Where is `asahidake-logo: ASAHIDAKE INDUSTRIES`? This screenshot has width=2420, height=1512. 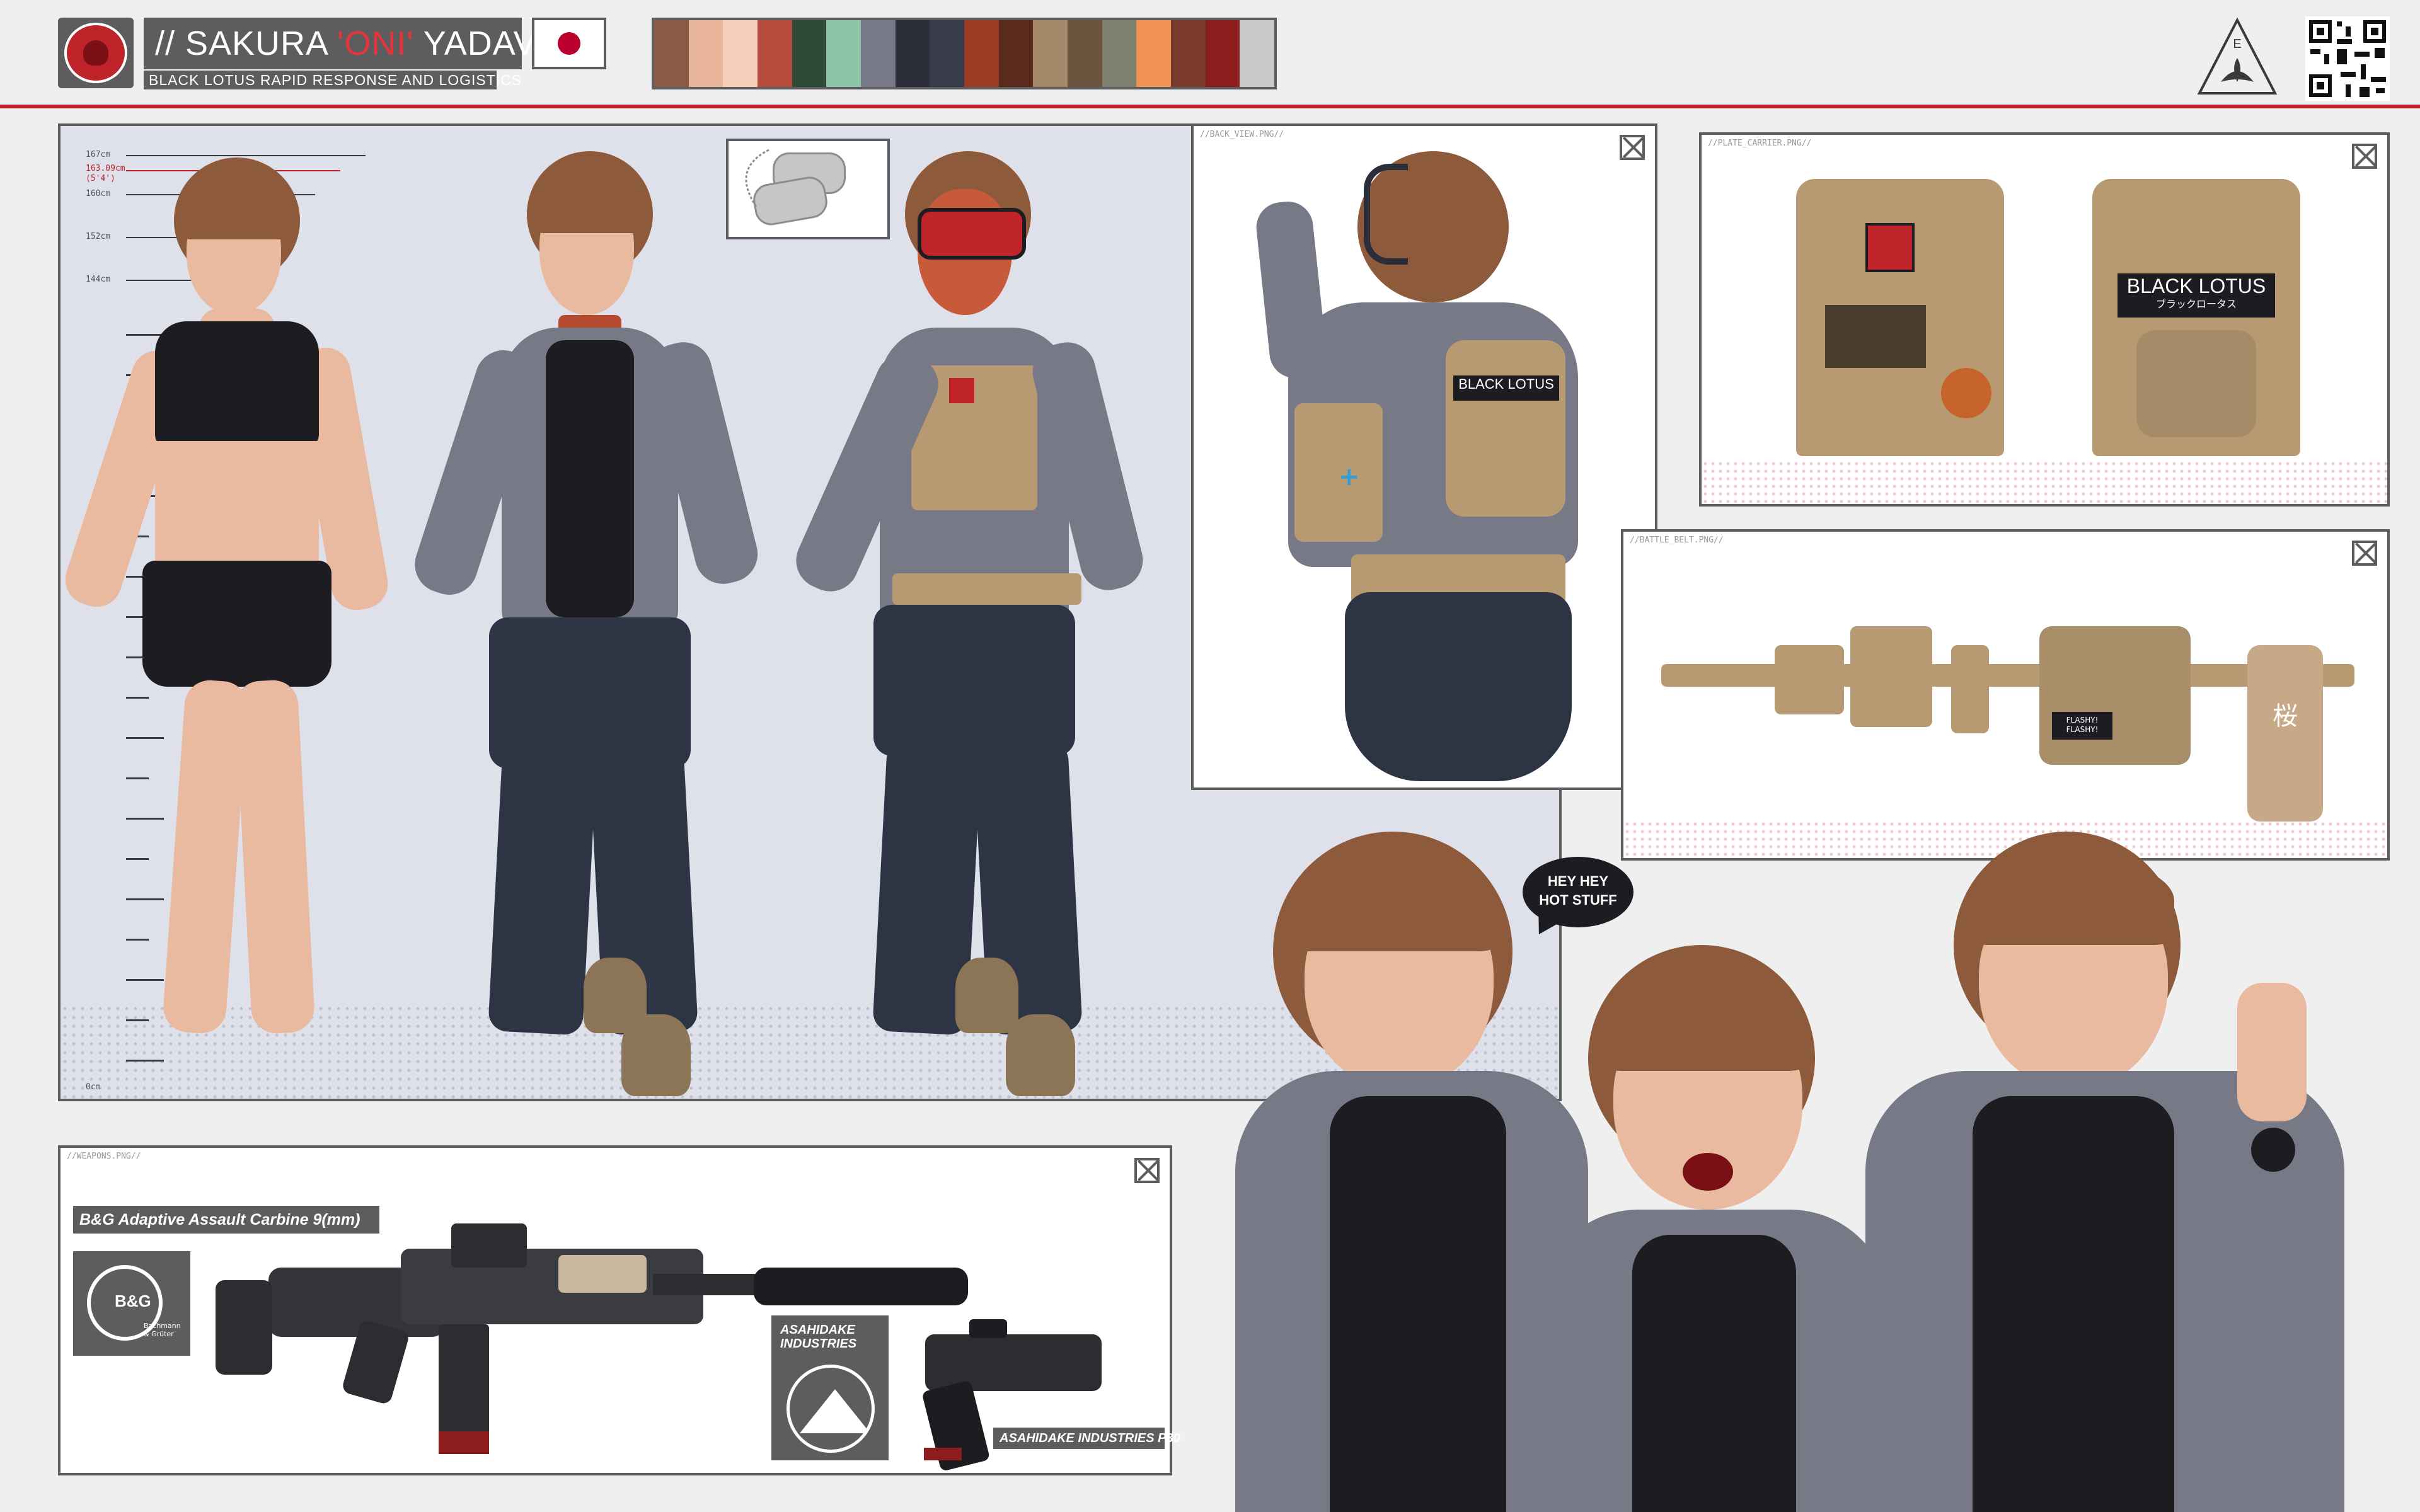 asahidake-logo: ASAHIDAKE INDUSTRIES is located at coordinates (830, 1387).